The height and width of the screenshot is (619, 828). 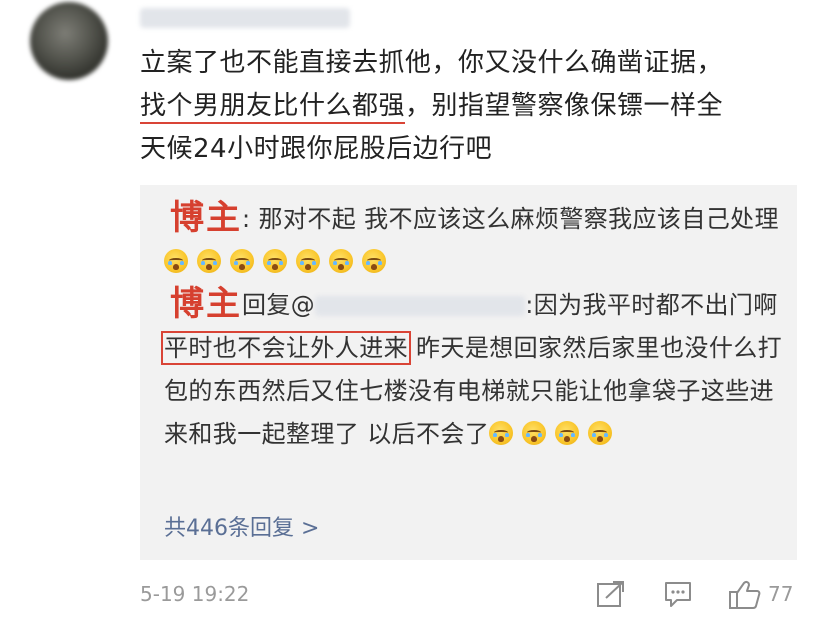 I want to click on comment-line-1: 立案了也不能直接去抓他，你又没什么确凿证据，, so click(x=432, y=63).